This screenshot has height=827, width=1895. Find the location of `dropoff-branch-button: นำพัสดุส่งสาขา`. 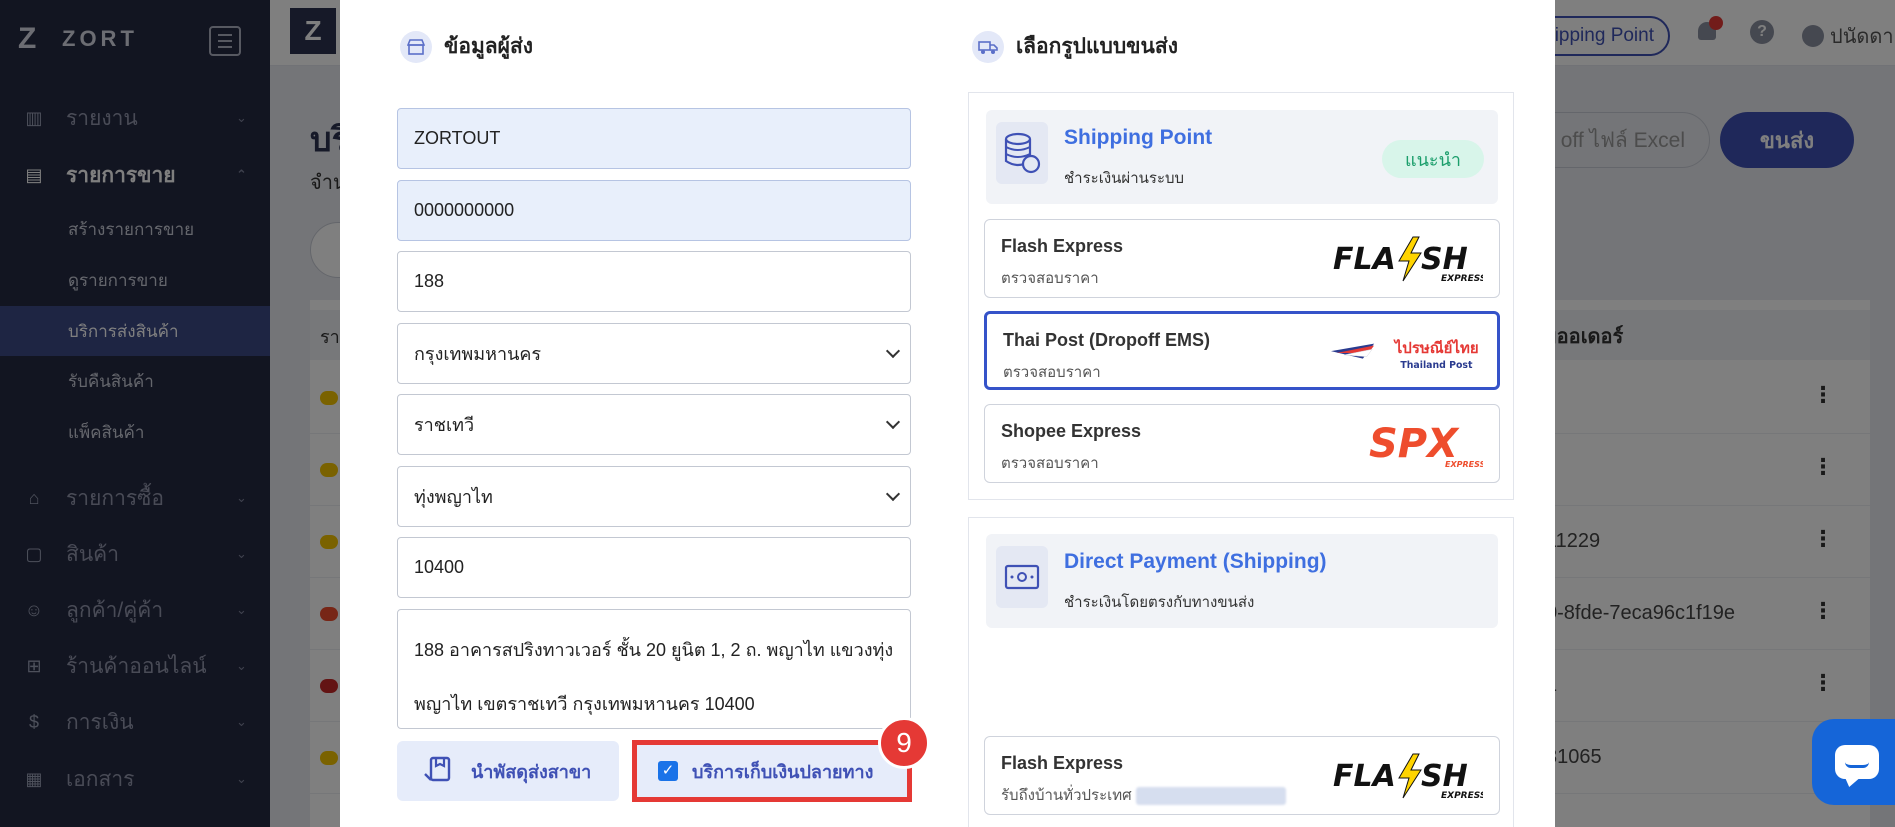

dropoff-branch-button: นำพัสดุส่งสาขา is located at coordinates (508, 771).